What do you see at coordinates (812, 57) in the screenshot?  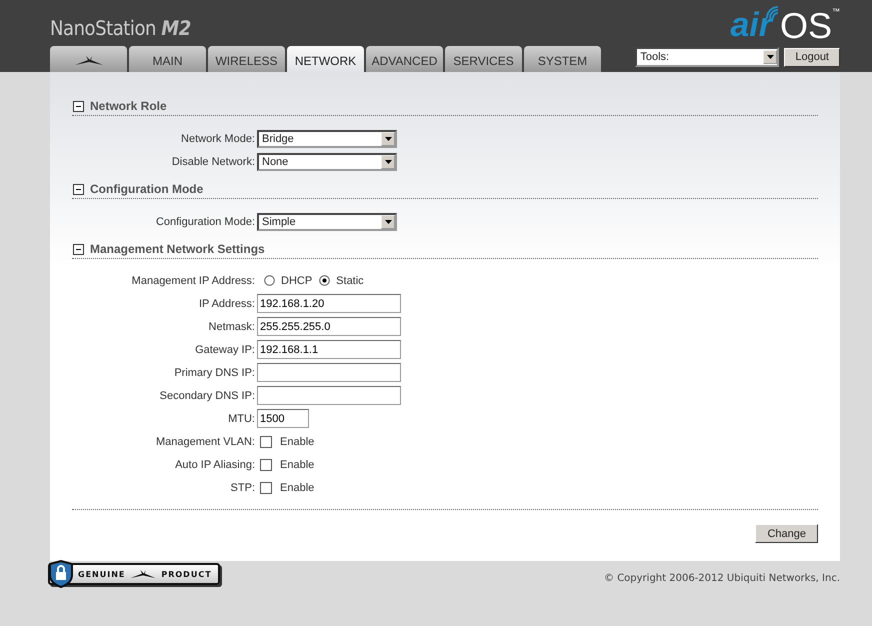 I see `logout-button: Logout` at bounding box center [812, 57].